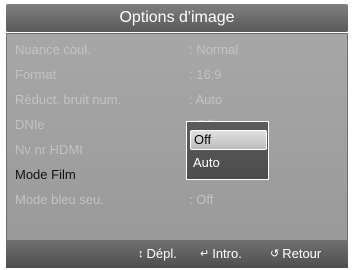  What do you see at coordinates (201, 199) in the screenshot?
I see `menu-row-value: : Off` at bounding box center [201, 199].